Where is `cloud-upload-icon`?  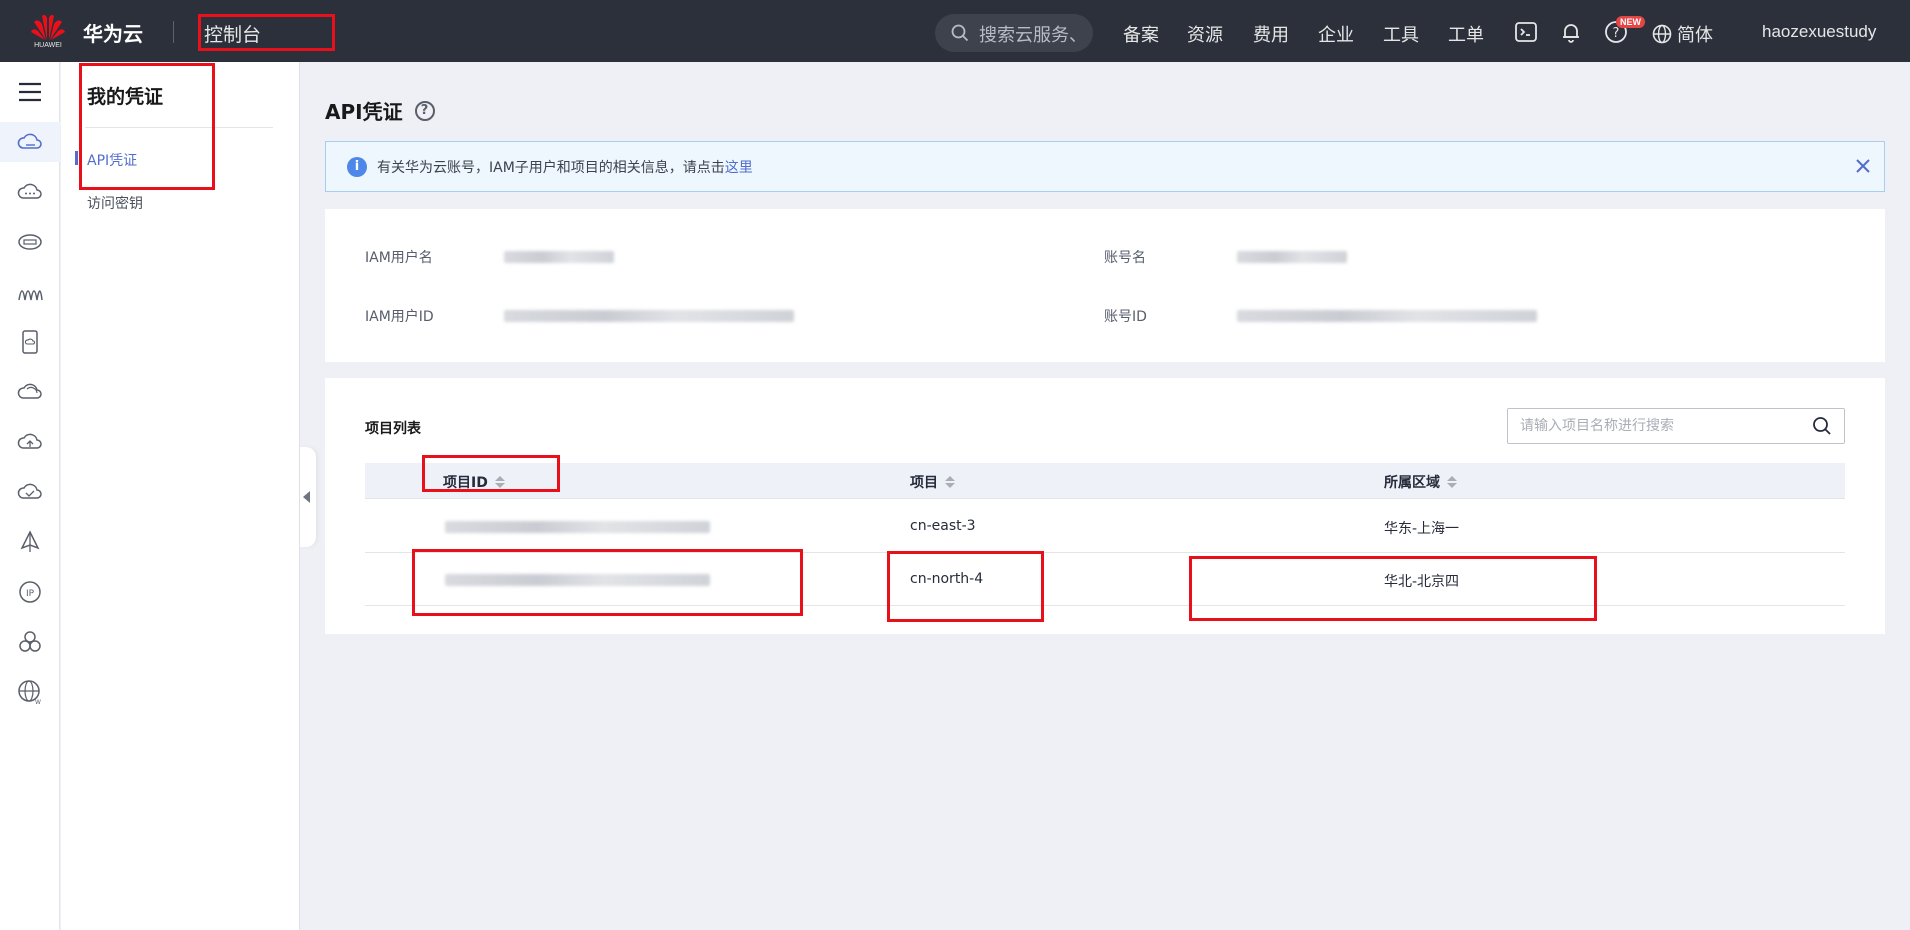
cloud-upload-icon is located at coordinates (29, 441).